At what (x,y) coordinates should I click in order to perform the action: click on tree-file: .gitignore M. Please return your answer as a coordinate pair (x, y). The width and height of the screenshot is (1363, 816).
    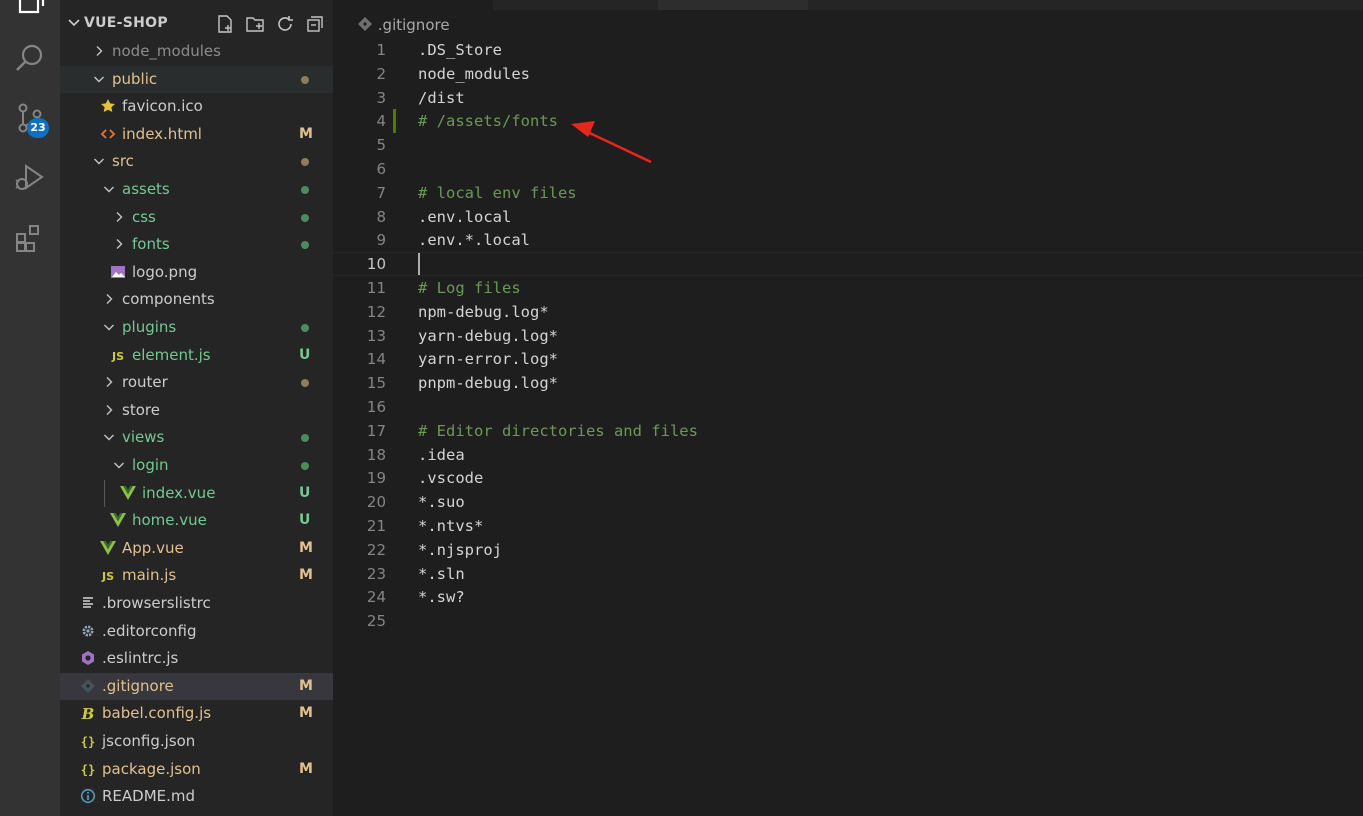
    Looking at the image, I should click on (196, 686).